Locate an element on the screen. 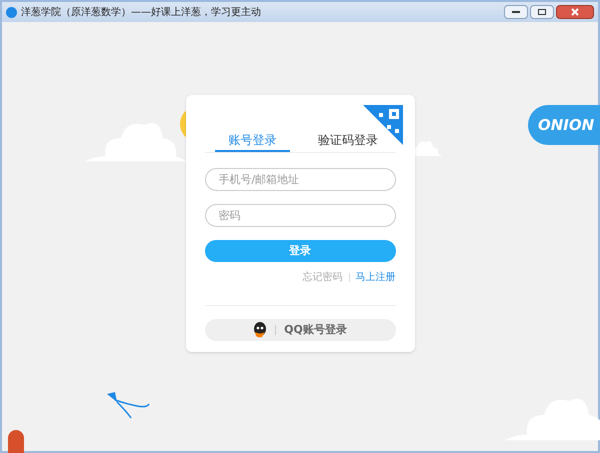  login-button: 登录 is located at coordinates (300, 251).